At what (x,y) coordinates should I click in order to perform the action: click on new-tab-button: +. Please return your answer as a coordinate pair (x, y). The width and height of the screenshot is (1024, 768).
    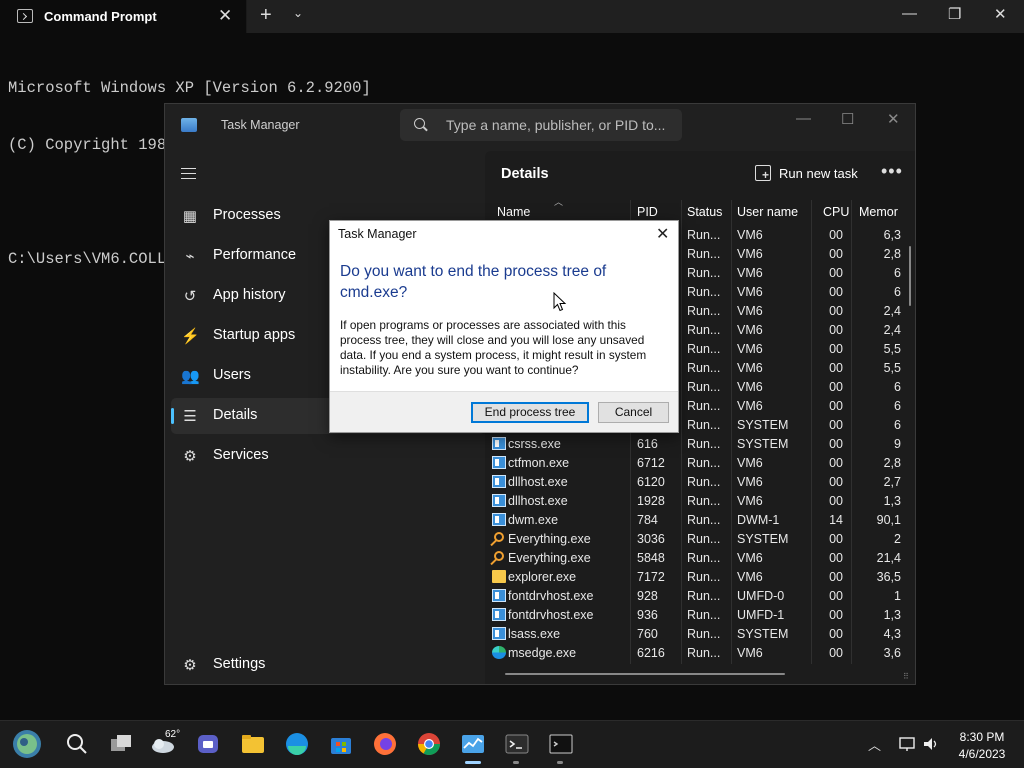
    Looking at the image, I should click on (266, 15).